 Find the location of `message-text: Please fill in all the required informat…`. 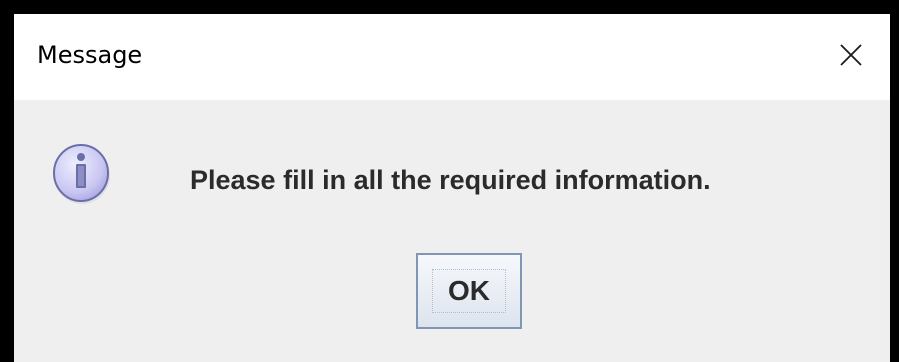

message-text: Please fill in all the required informat… is located at coordinates (450, 180).